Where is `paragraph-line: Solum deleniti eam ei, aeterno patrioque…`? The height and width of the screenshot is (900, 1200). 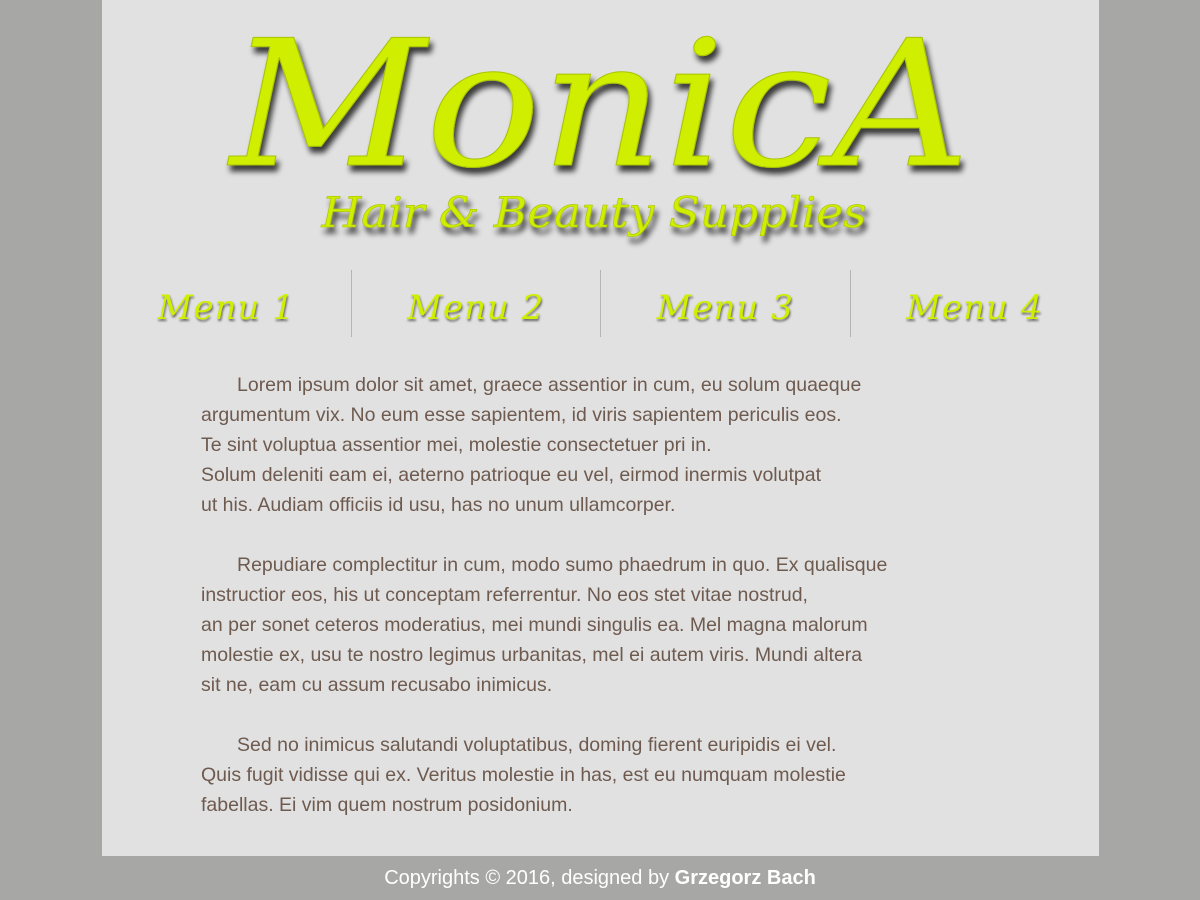 paragraph-line: Solum deleniti eam ei, aeterno patrioque… is located at coordinates (511, 475).